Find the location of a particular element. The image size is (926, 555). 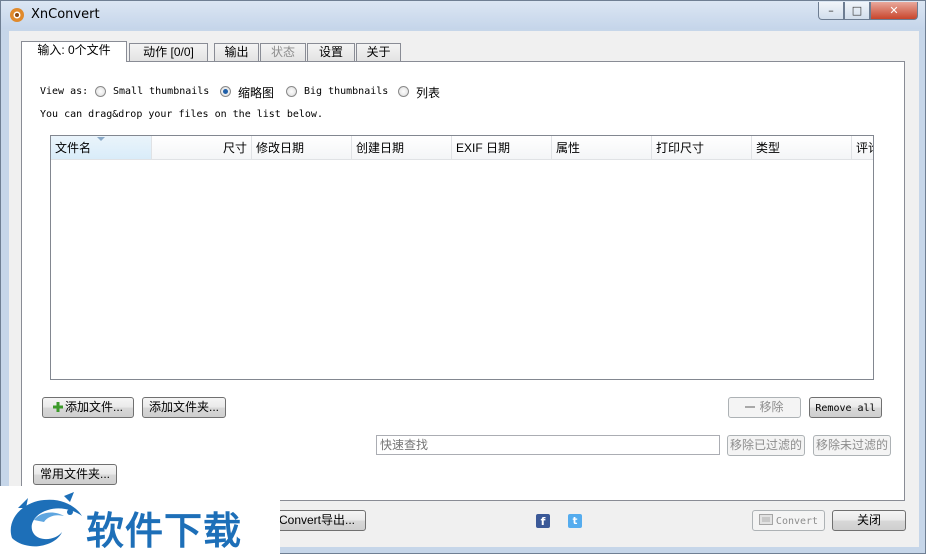

plus-icon is located at coordinates (57, 407).